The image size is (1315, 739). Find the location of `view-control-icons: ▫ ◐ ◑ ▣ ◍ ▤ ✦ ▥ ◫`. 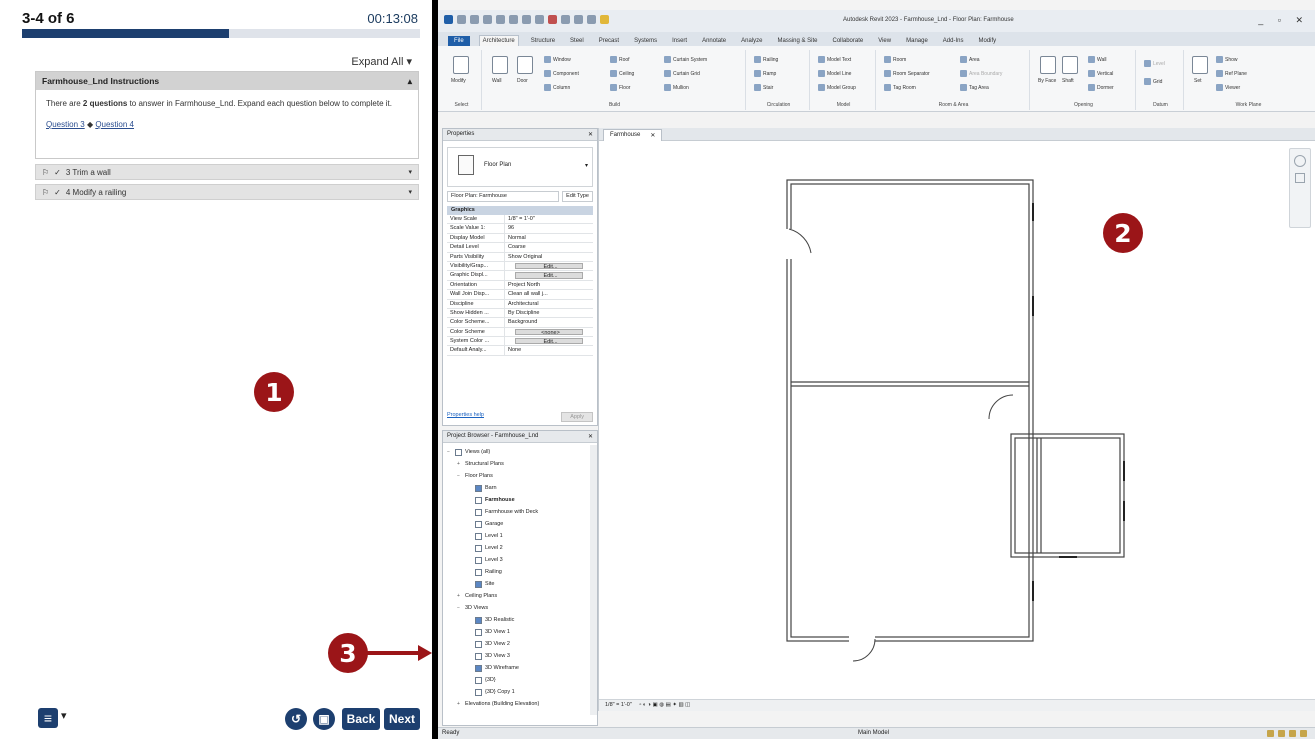

view-control-icons: ▫ ◐ ◑ ▣ ◍ ▤ ✦ ▥ ◫ is located at coordinates (664, 705).